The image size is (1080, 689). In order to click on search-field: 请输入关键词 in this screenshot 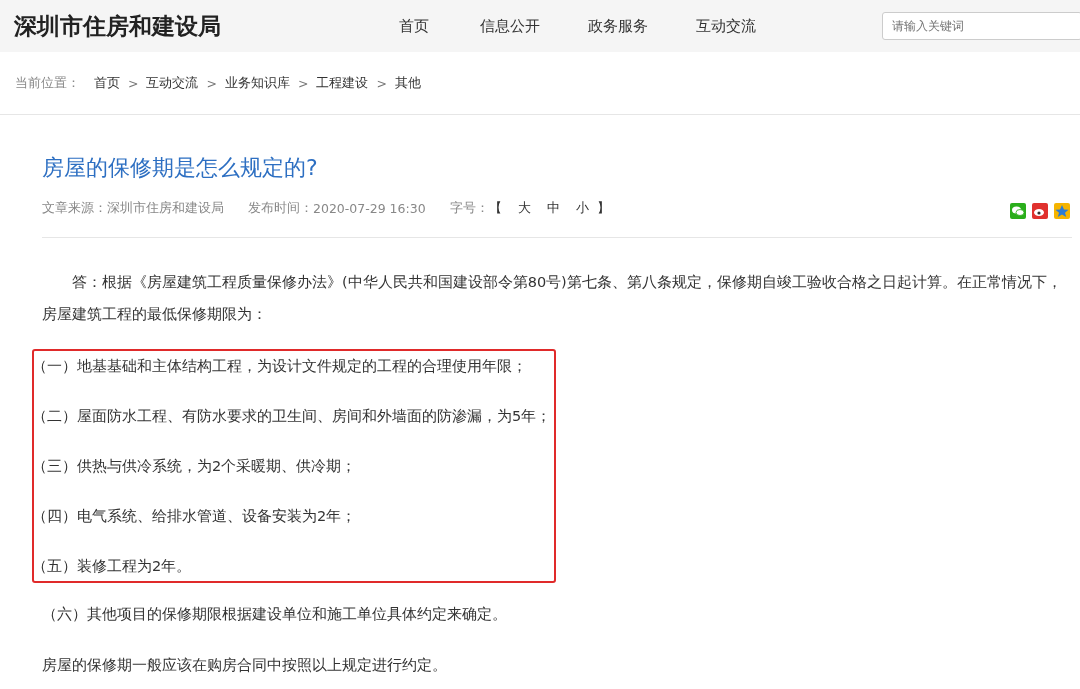, I will do `click(981, 26)`.